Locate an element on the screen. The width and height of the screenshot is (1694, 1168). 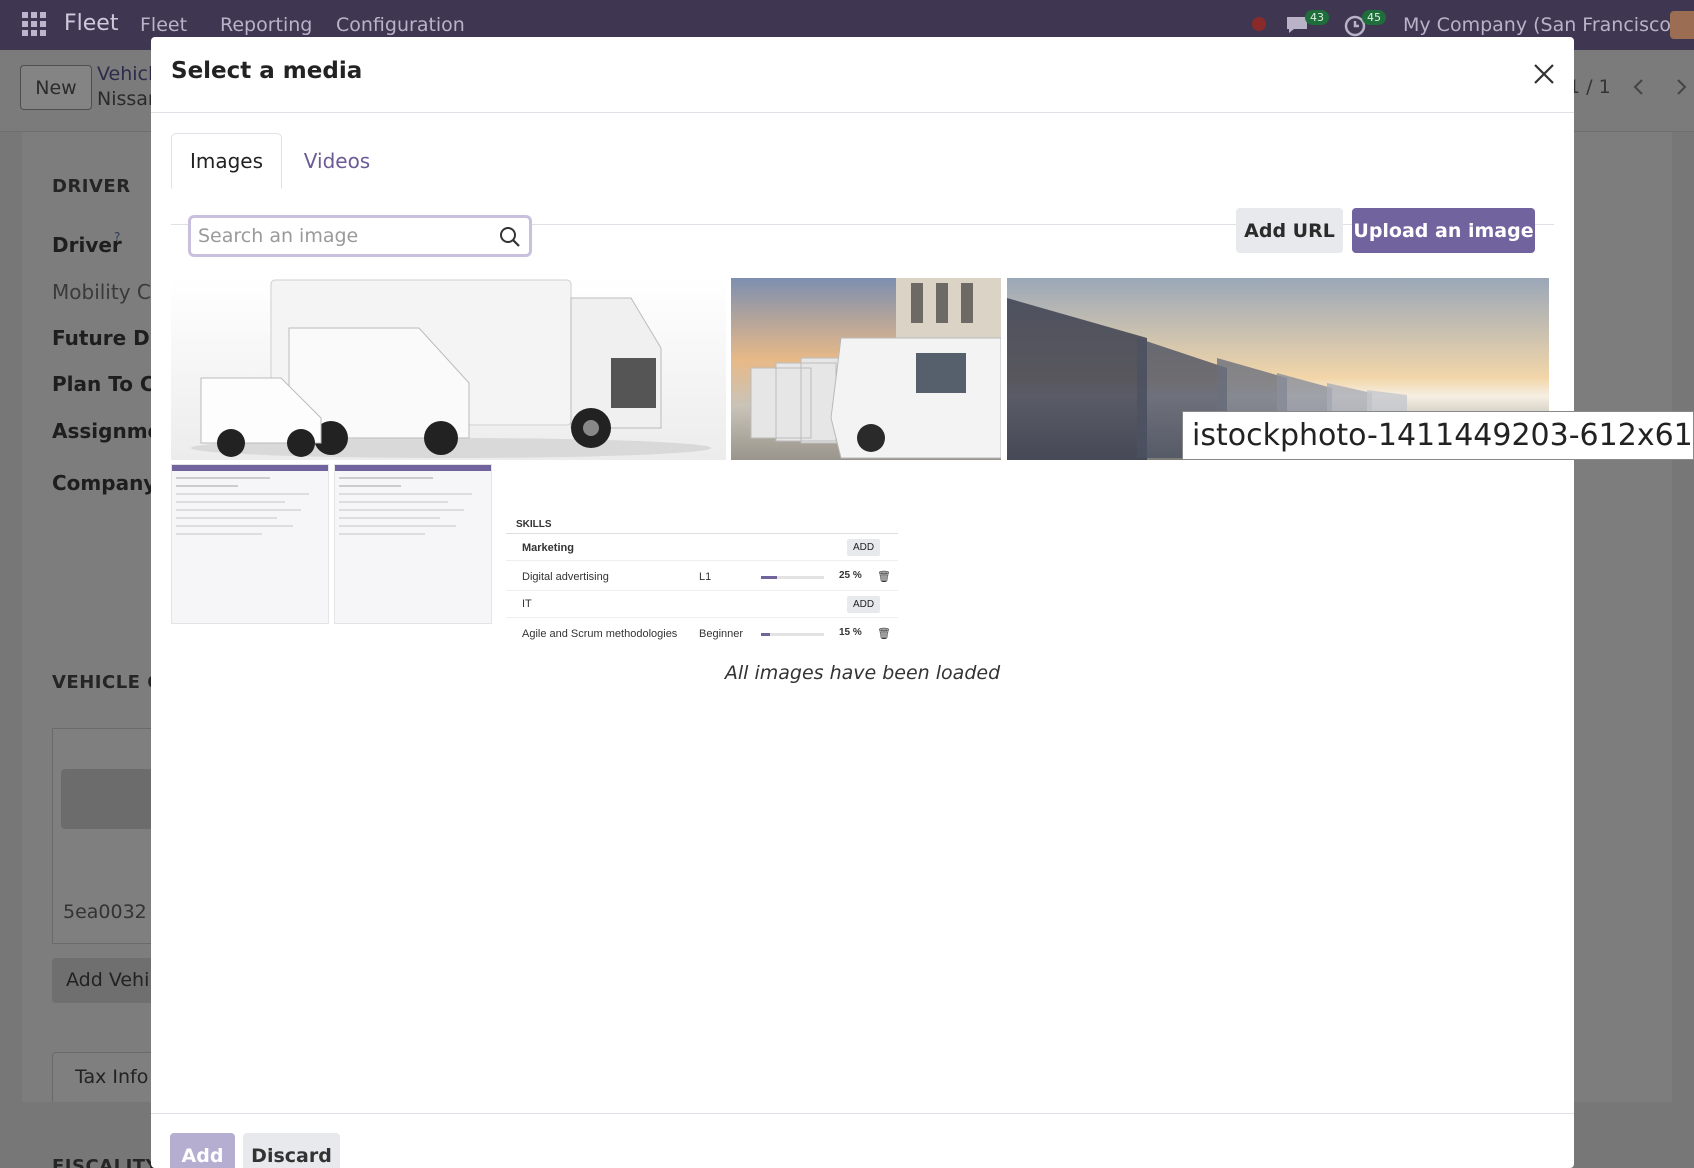
add-vehicle-label: Add Vehi is located at coordinates (108, 980).